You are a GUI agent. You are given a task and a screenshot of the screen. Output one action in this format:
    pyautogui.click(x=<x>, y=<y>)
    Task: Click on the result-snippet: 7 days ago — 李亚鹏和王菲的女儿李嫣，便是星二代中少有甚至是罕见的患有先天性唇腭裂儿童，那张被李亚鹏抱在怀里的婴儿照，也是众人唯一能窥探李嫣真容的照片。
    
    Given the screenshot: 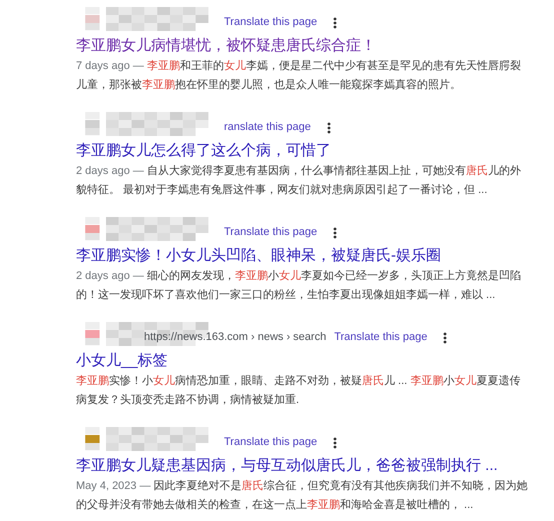 What is the action you would take?
    pyautogui.click(x=299, y=75)
    